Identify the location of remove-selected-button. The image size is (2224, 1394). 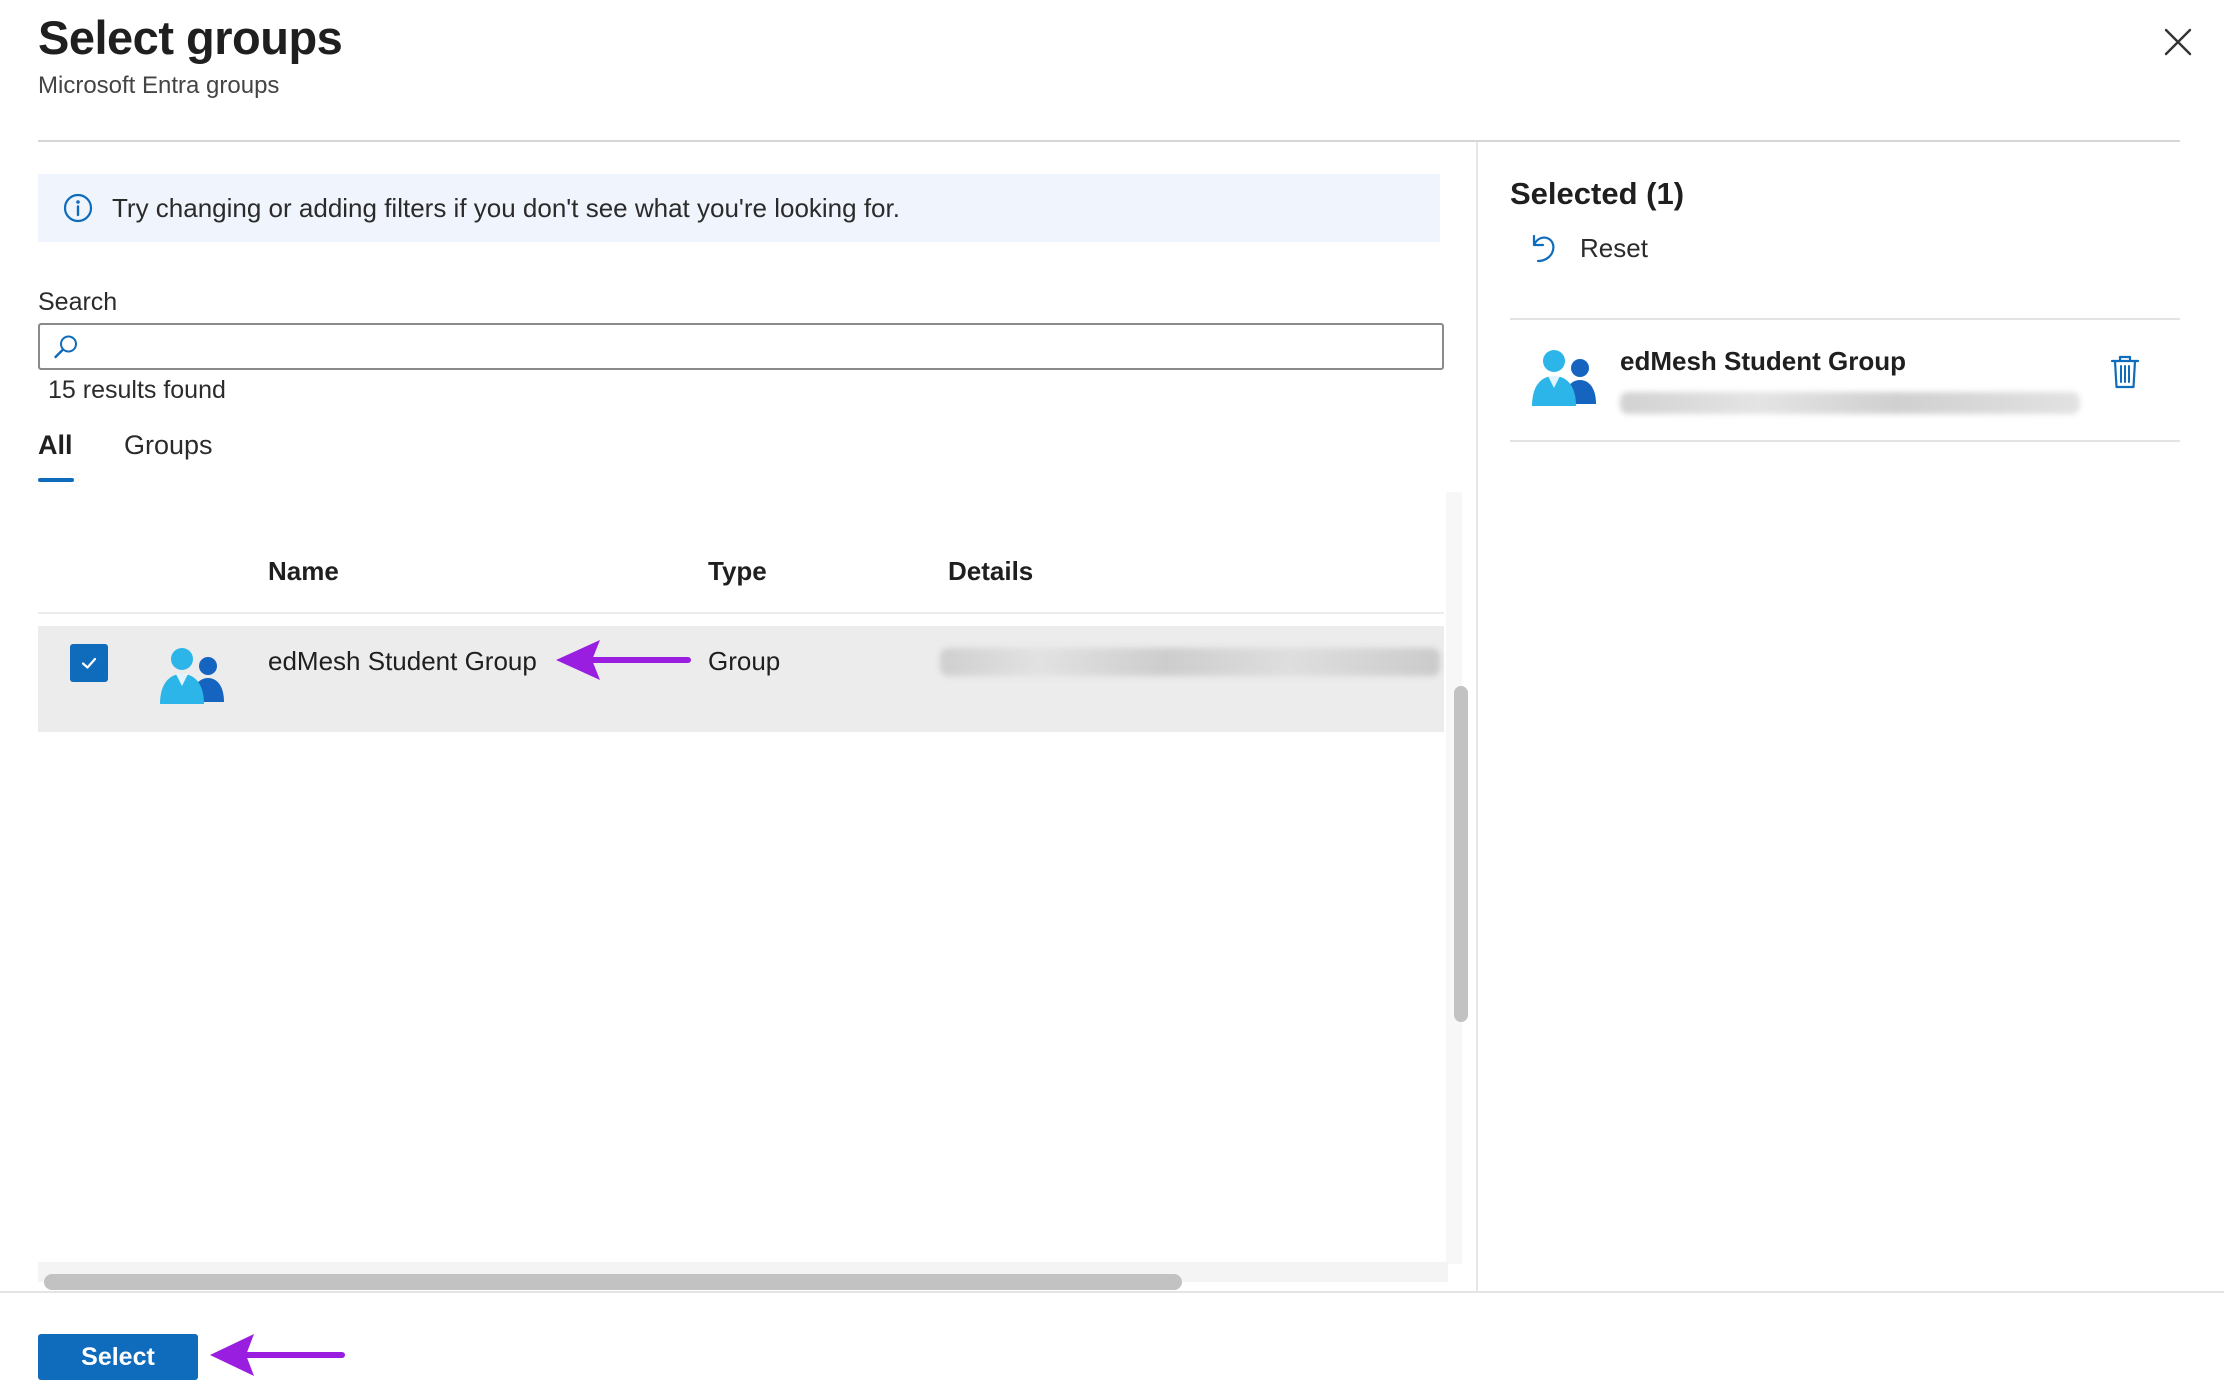
(2125, 372).